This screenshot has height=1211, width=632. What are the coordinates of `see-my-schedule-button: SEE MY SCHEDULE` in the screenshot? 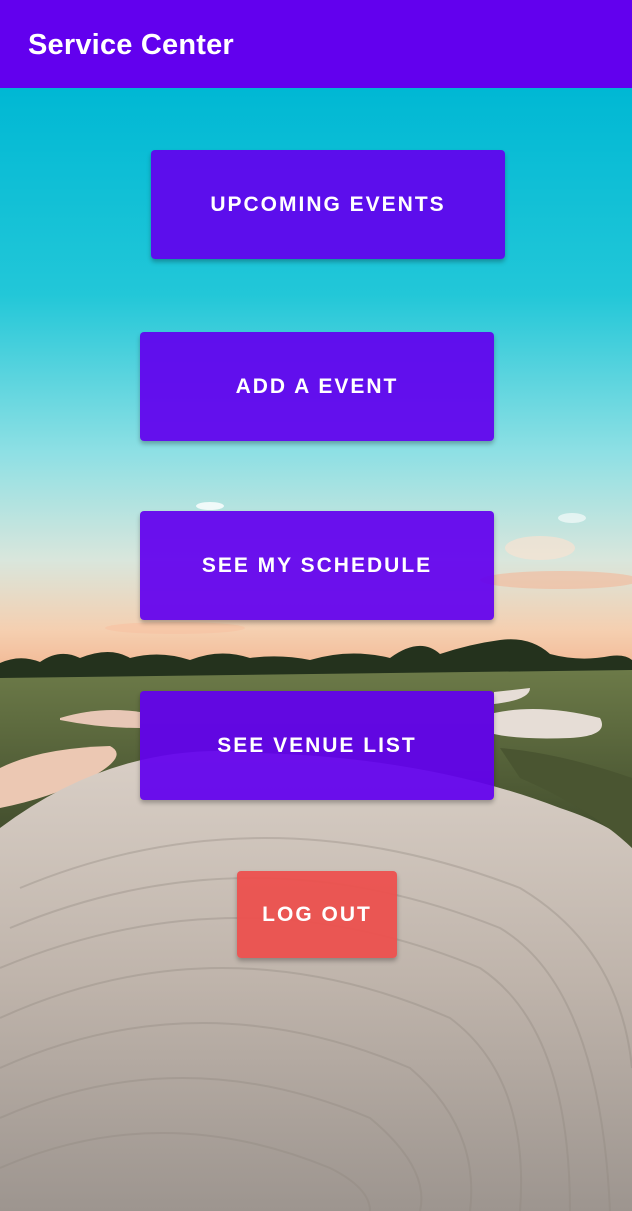 It's located at (317, 565).